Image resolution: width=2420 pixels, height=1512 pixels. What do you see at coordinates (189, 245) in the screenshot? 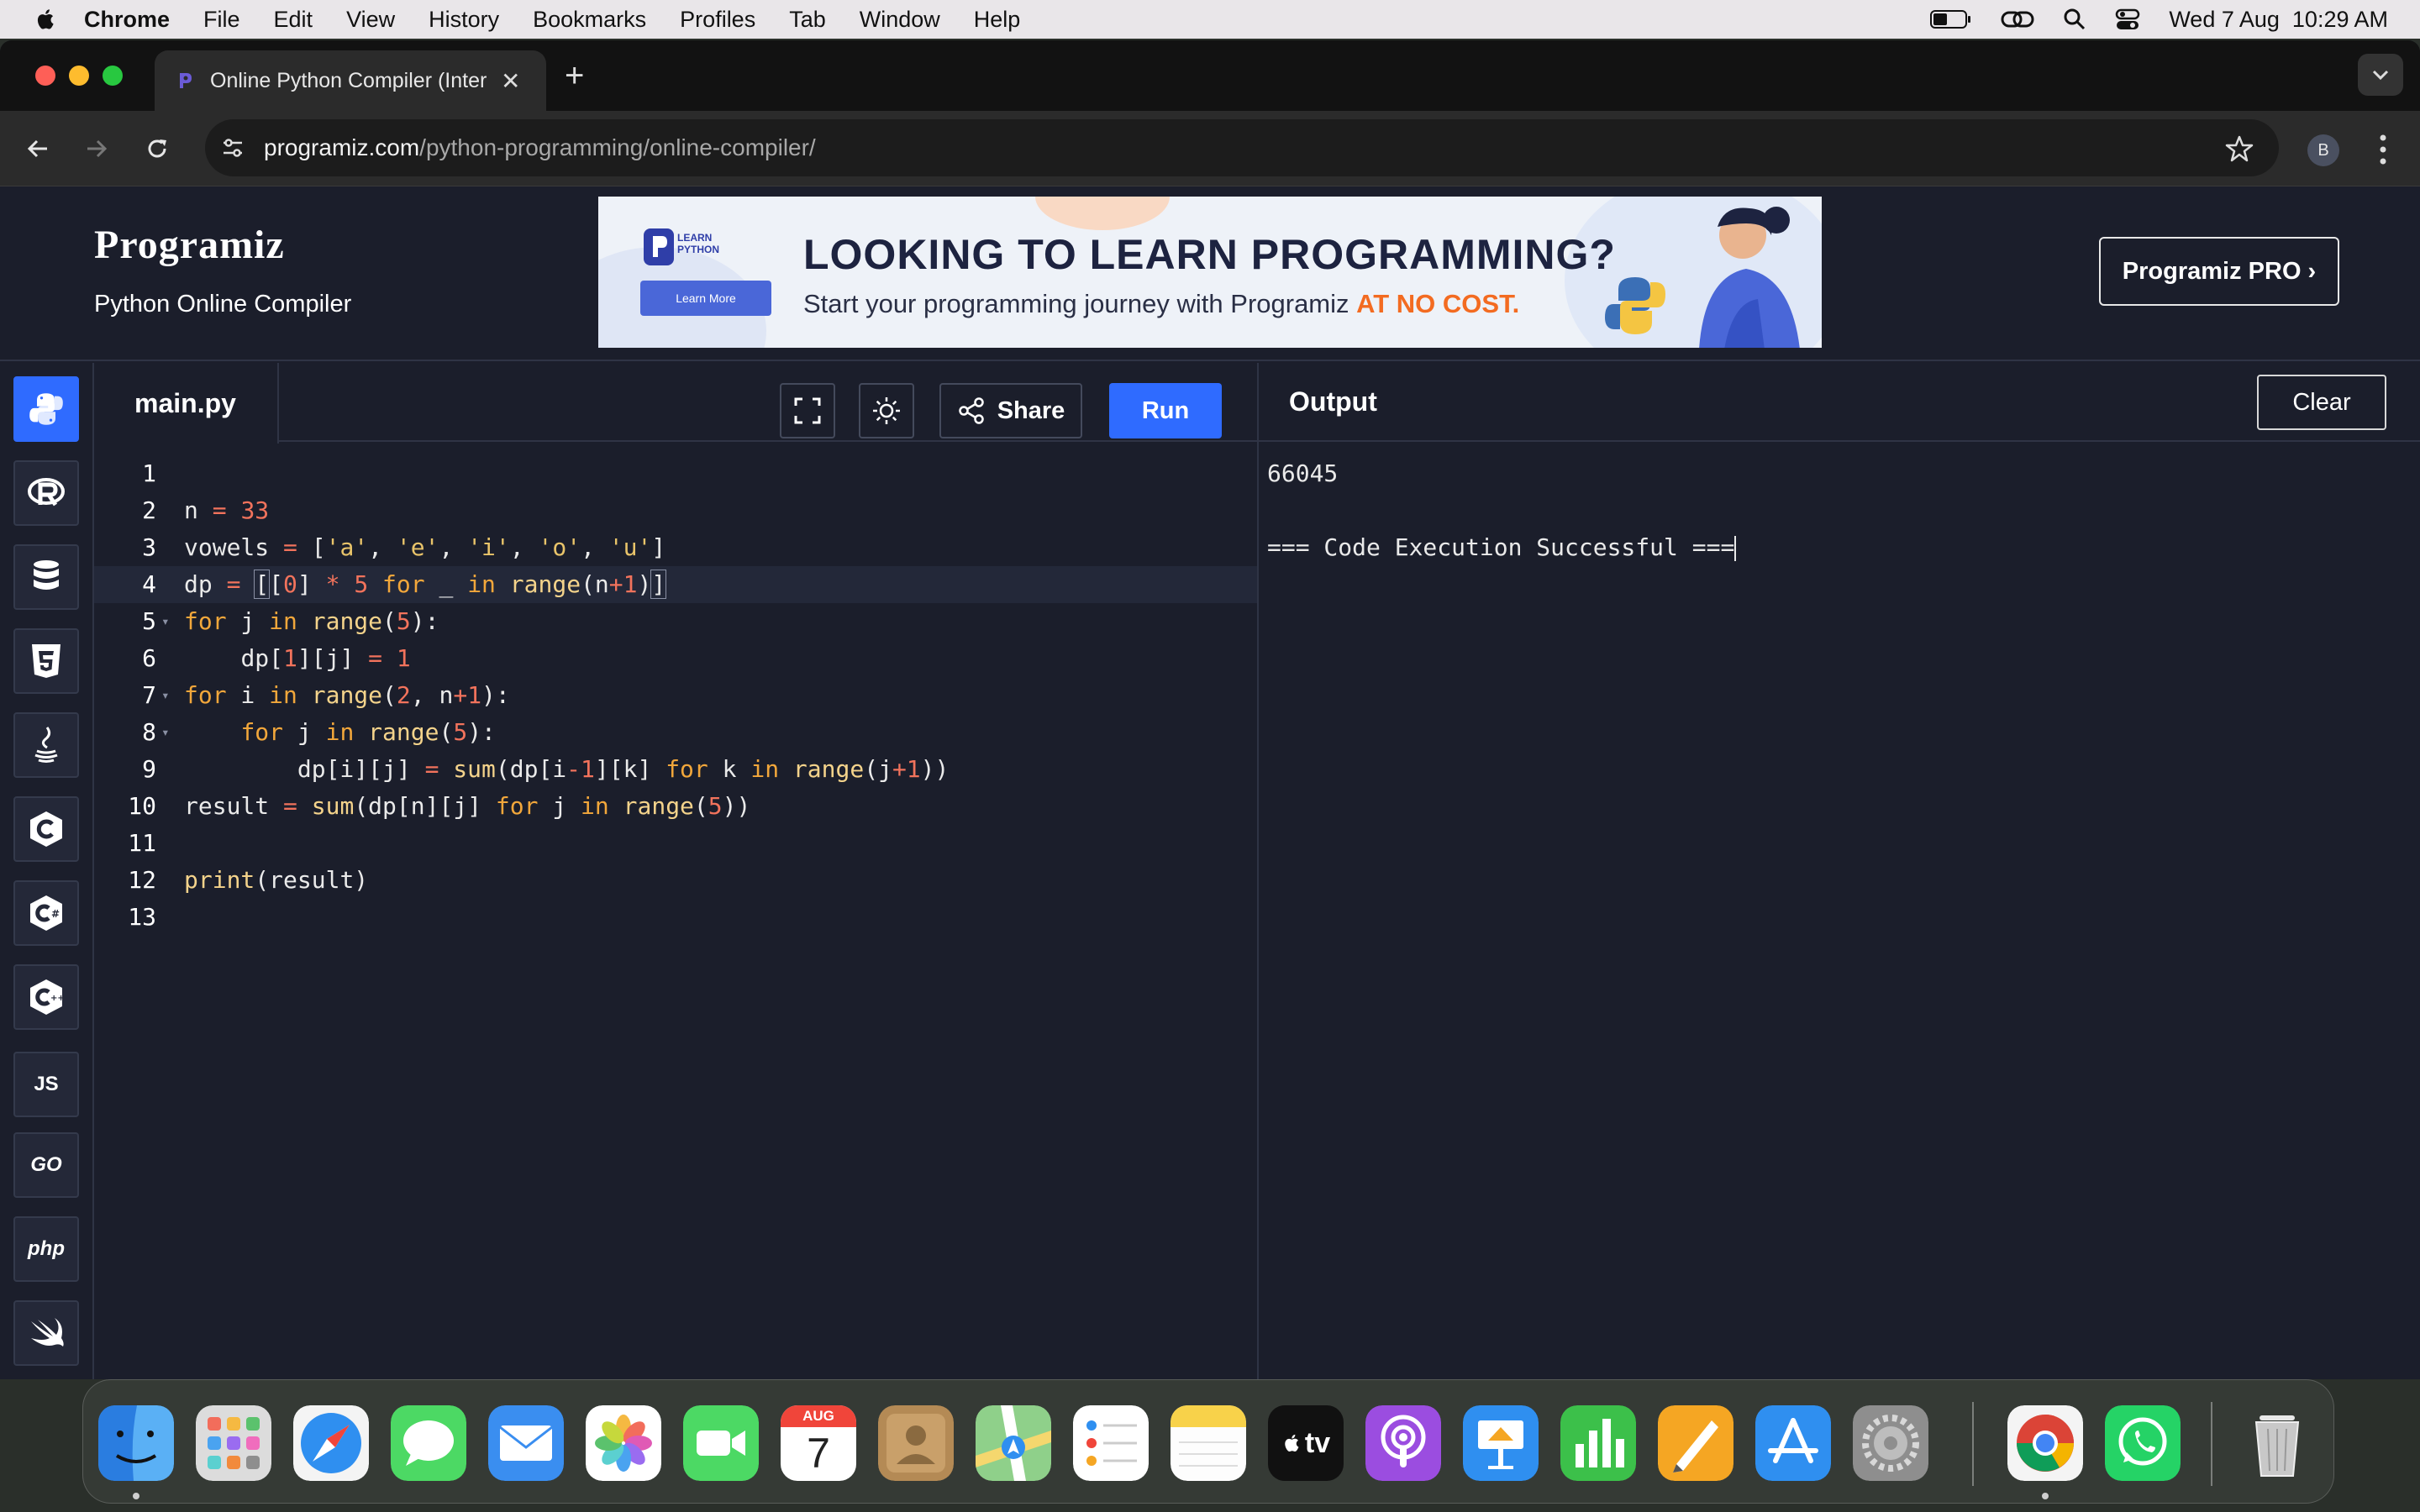
I see `programiz-logo: Programiz` at bounding box center [189, 245].